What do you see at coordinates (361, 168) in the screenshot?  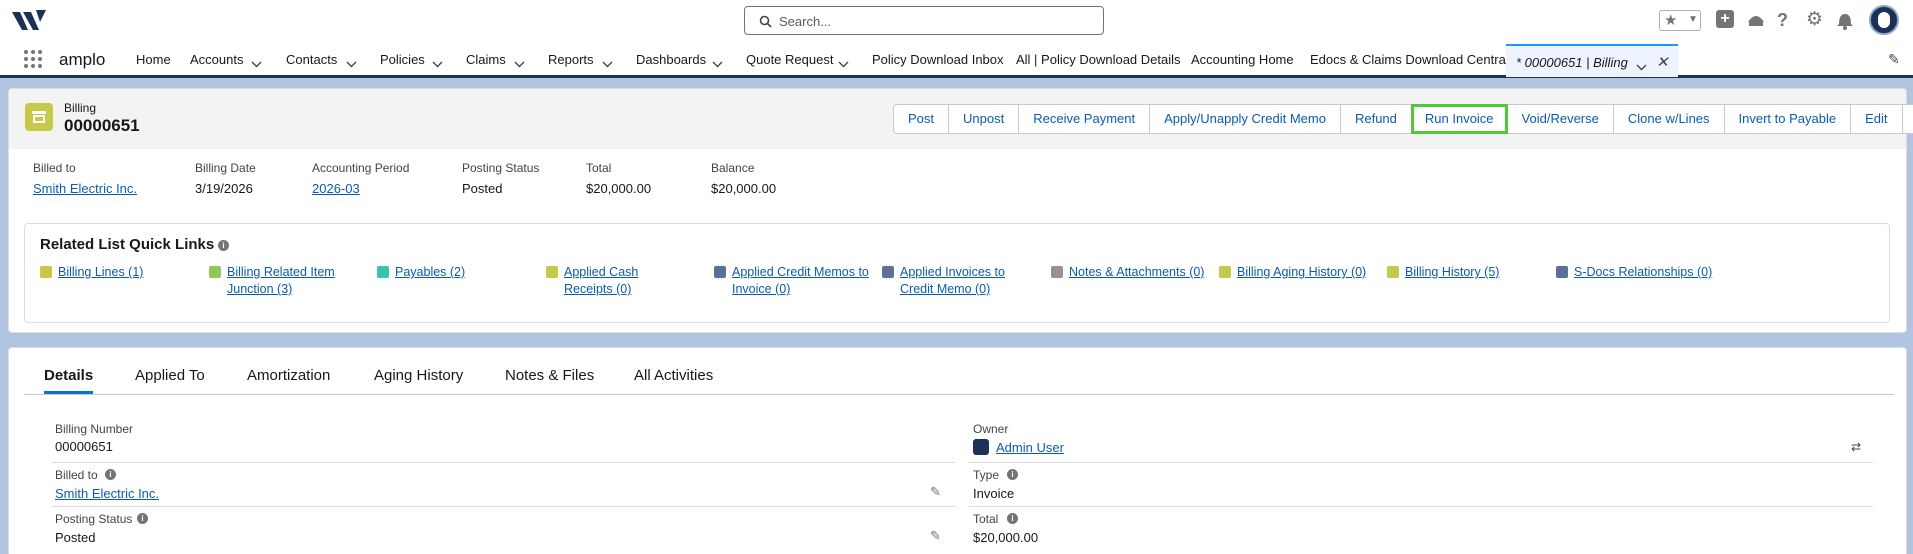 I see `field-label: Accounting Period` at bounding box center [361, 168].